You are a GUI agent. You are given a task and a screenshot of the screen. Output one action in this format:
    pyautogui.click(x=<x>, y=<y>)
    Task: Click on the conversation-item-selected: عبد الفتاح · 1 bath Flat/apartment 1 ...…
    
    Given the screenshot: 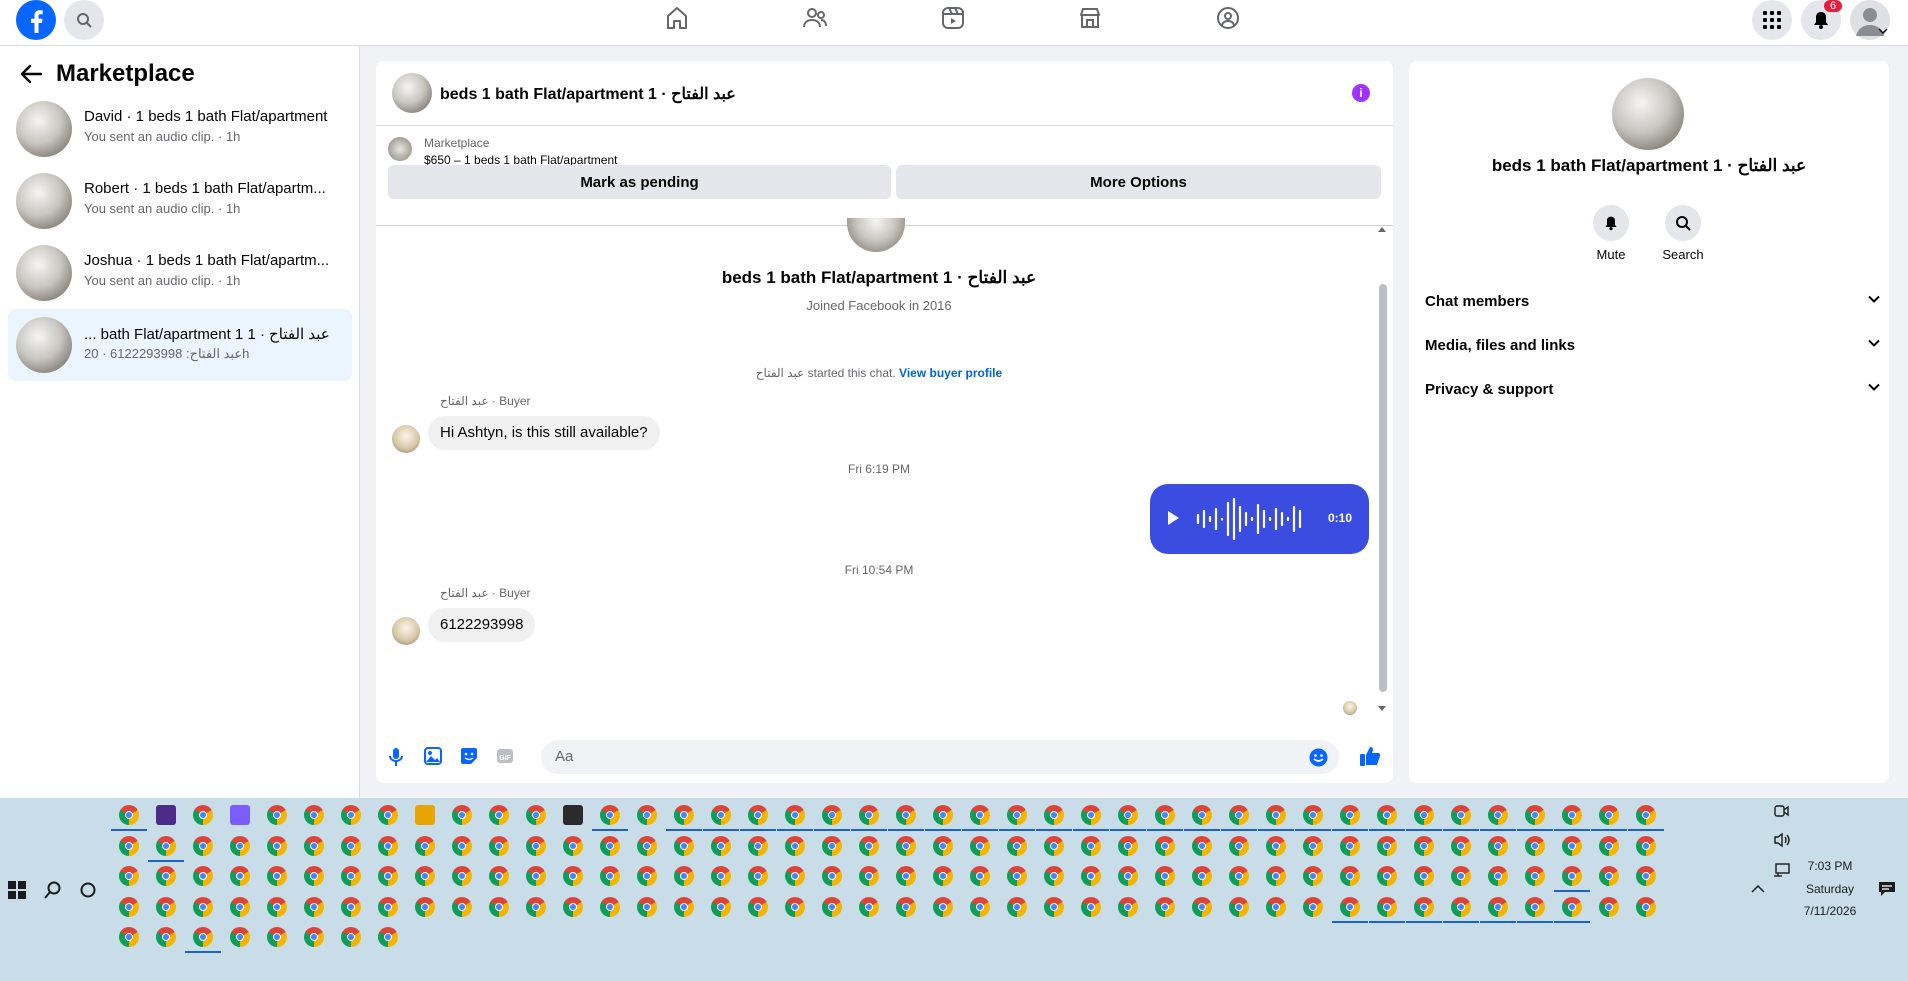 What is the action you would take?
    pyautogui.click(x=180, y=345)
    